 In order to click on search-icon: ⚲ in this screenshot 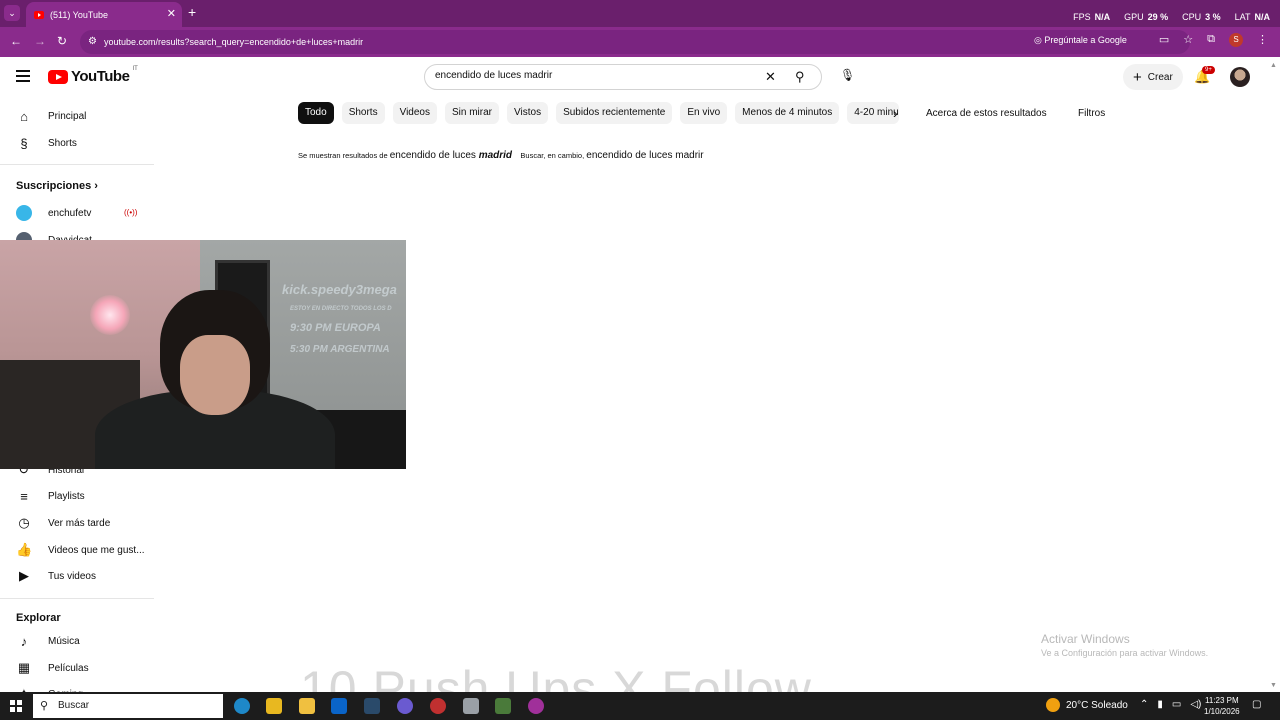, I will do `click(800, 77)`.